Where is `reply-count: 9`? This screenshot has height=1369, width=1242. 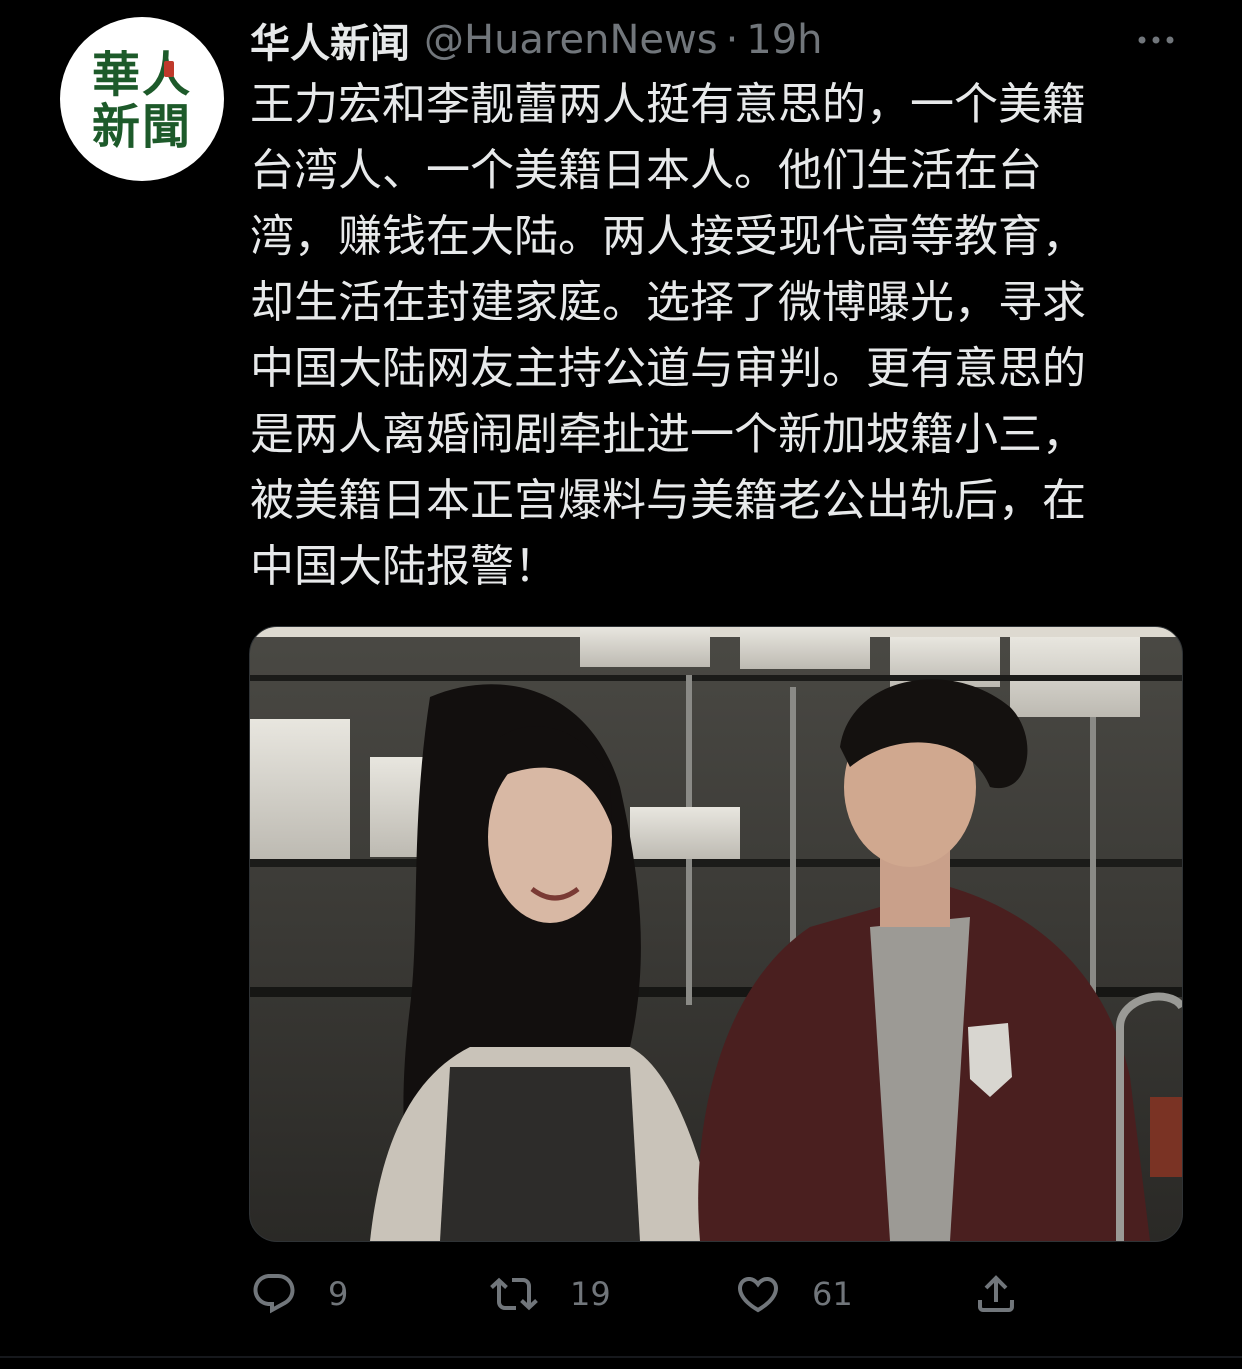 reply-count: 9 is located at coordinates (338, 1294).